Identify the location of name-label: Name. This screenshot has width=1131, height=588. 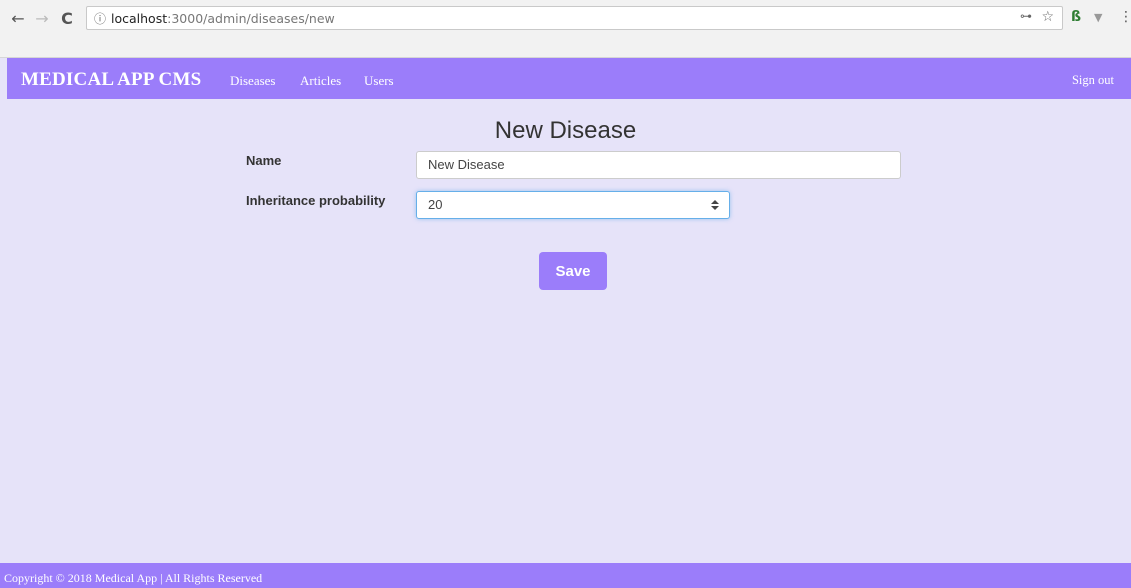
(264, 160).